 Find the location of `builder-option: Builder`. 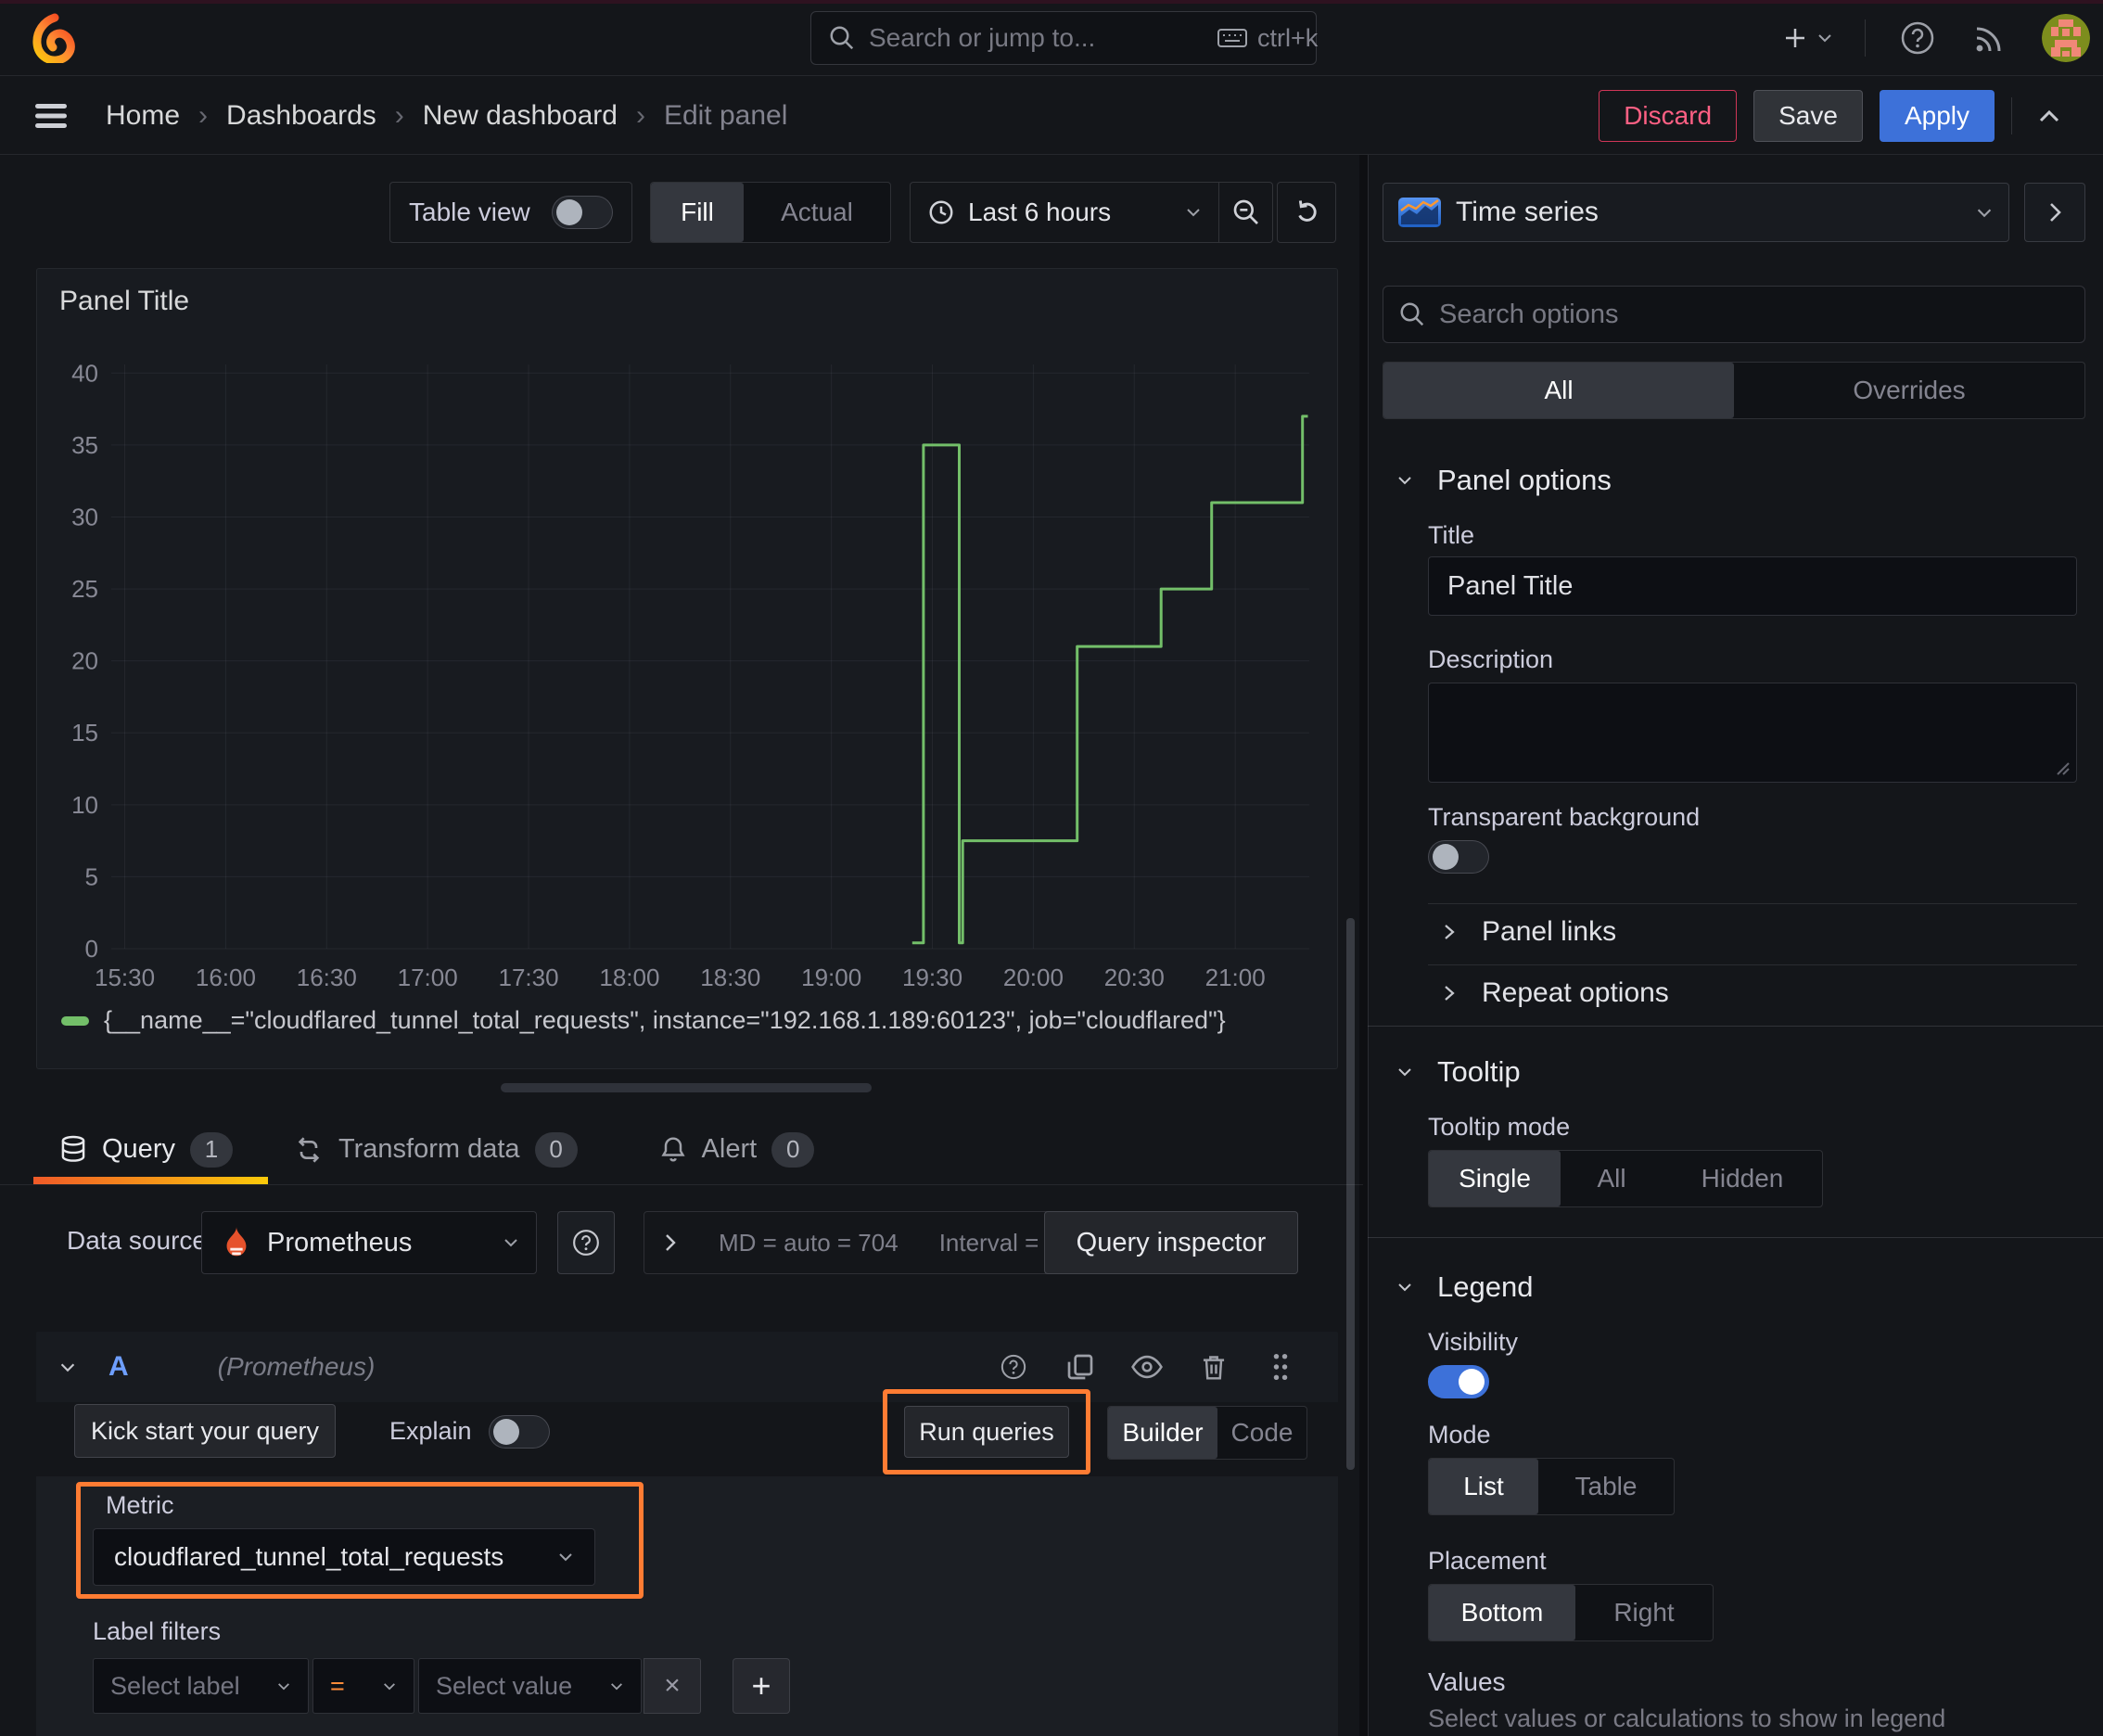

builder-option: Builder is located at coordinates (1162, 1433).